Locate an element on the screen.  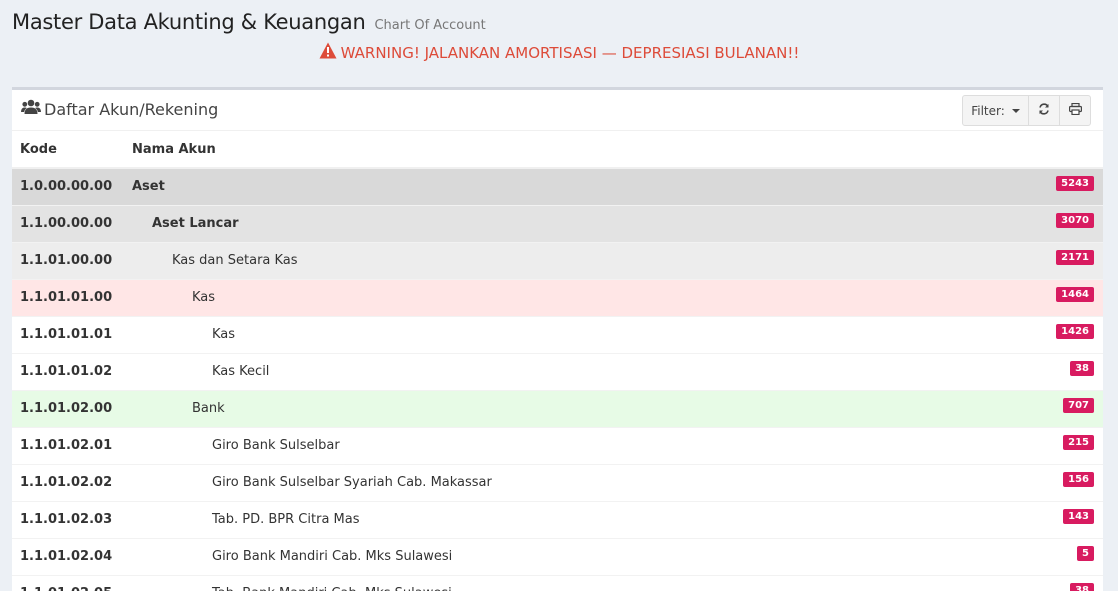
count-badge: 3070 is located at coordinates (1075, 220).